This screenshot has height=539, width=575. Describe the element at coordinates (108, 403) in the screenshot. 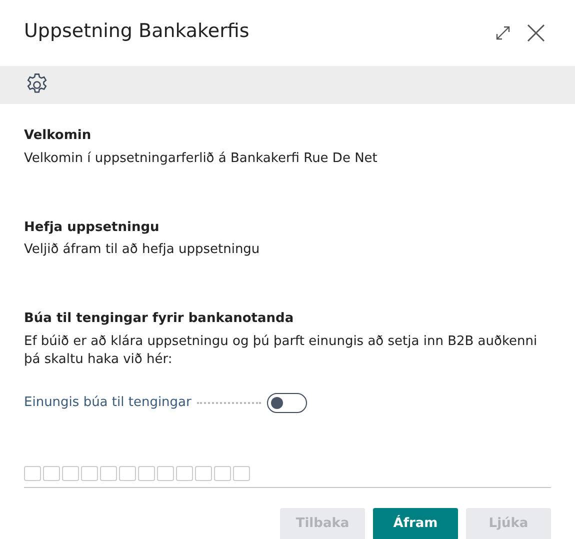

I see `toggle-label: Einungis búa til tengingar` at that location.